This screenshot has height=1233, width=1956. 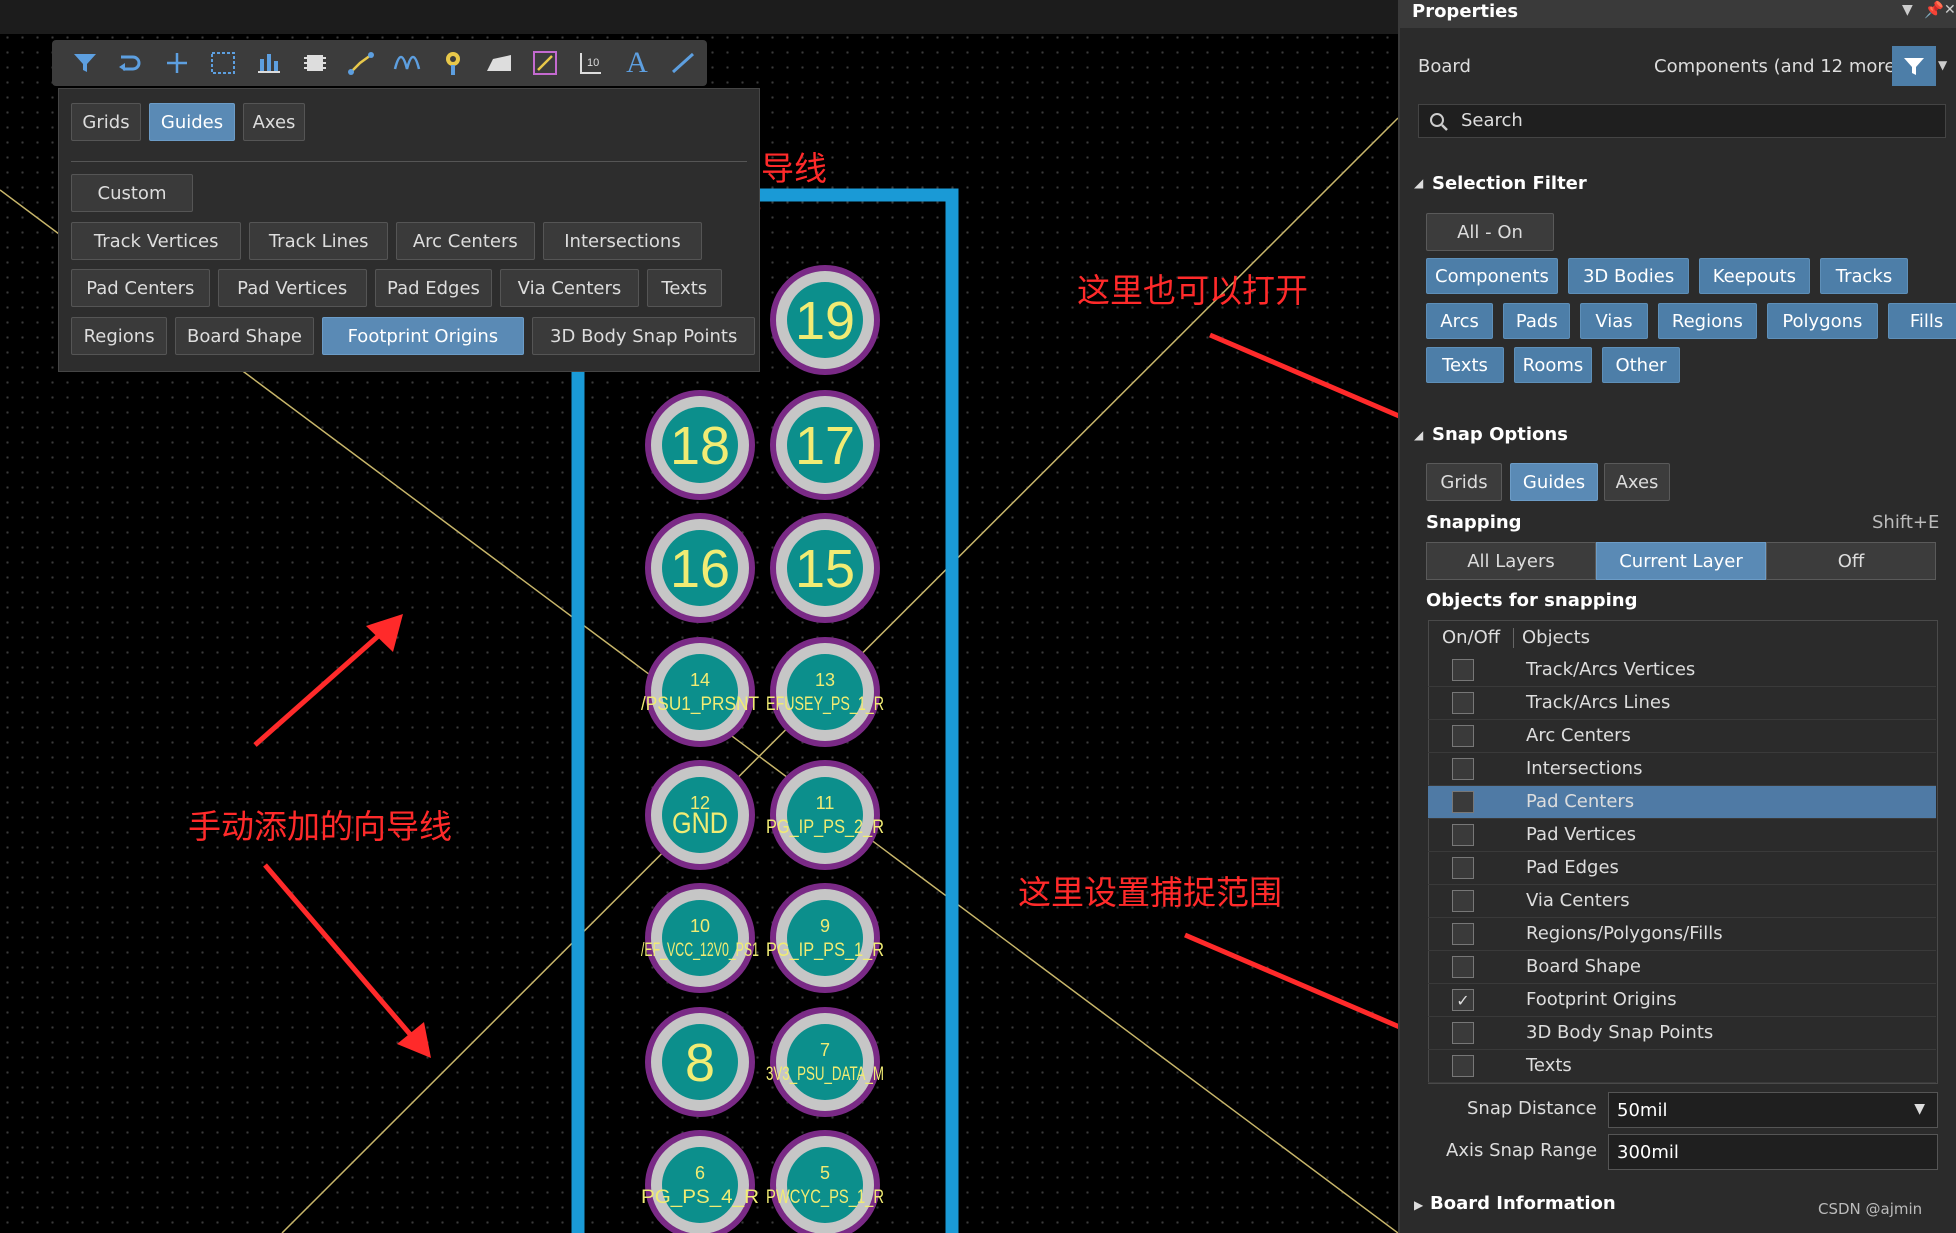 What do you see at coordinates (1537, 321) in the screenshot?
I see `filter-pads: Pads` at bounding box center [1537, 321].